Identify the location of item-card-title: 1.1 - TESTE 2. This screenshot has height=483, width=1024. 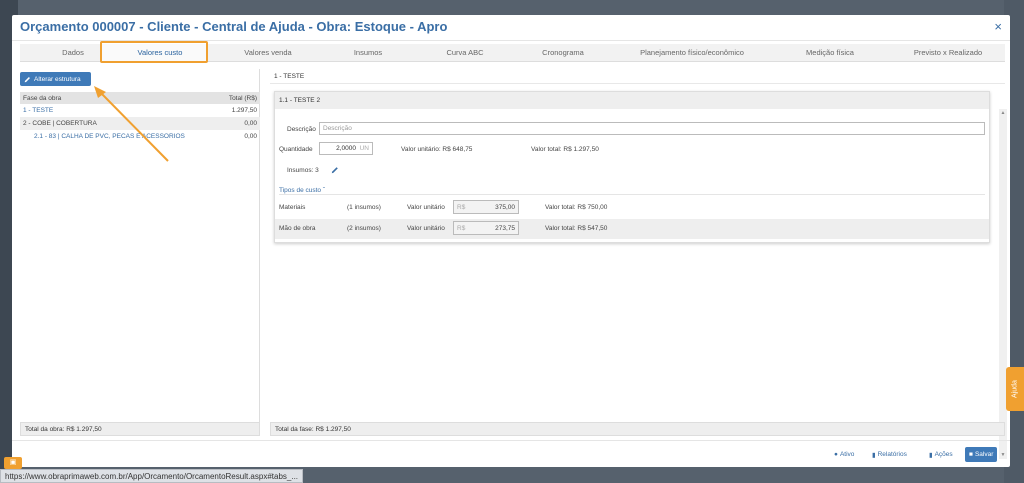
(632, 100).